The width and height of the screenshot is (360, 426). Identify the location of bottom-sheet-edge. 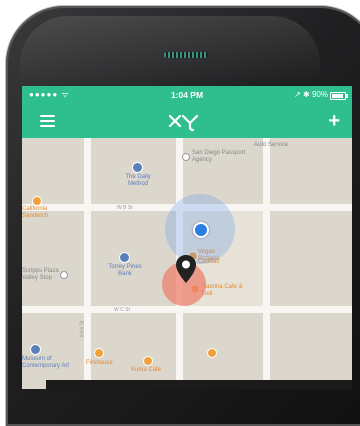
(199, 384).